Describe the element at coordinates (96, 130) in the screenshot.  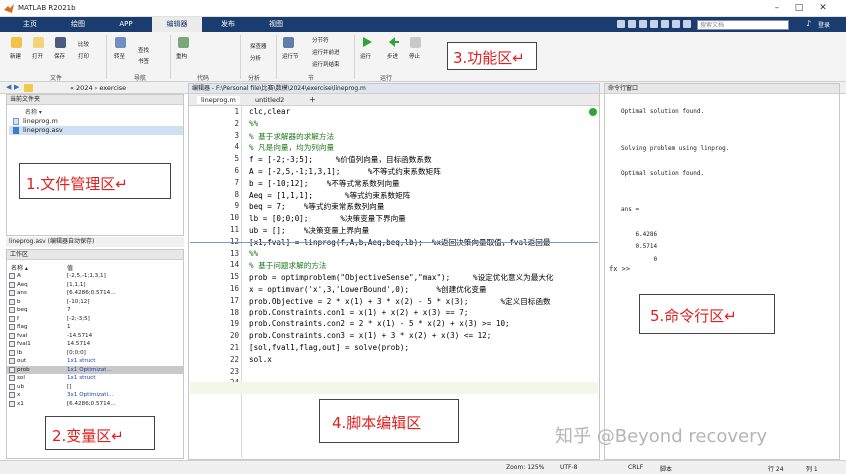
I see `list-item: lineprog.asv` at that location.